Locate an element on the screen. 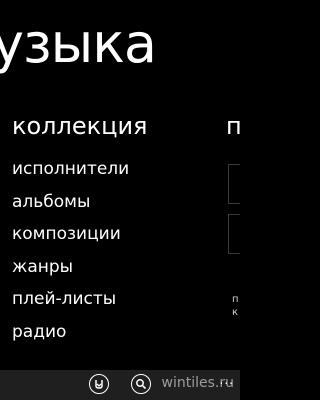 The height and width of the screenshot is (400, 320). smartdj-button is located at coordinates (99, 384).